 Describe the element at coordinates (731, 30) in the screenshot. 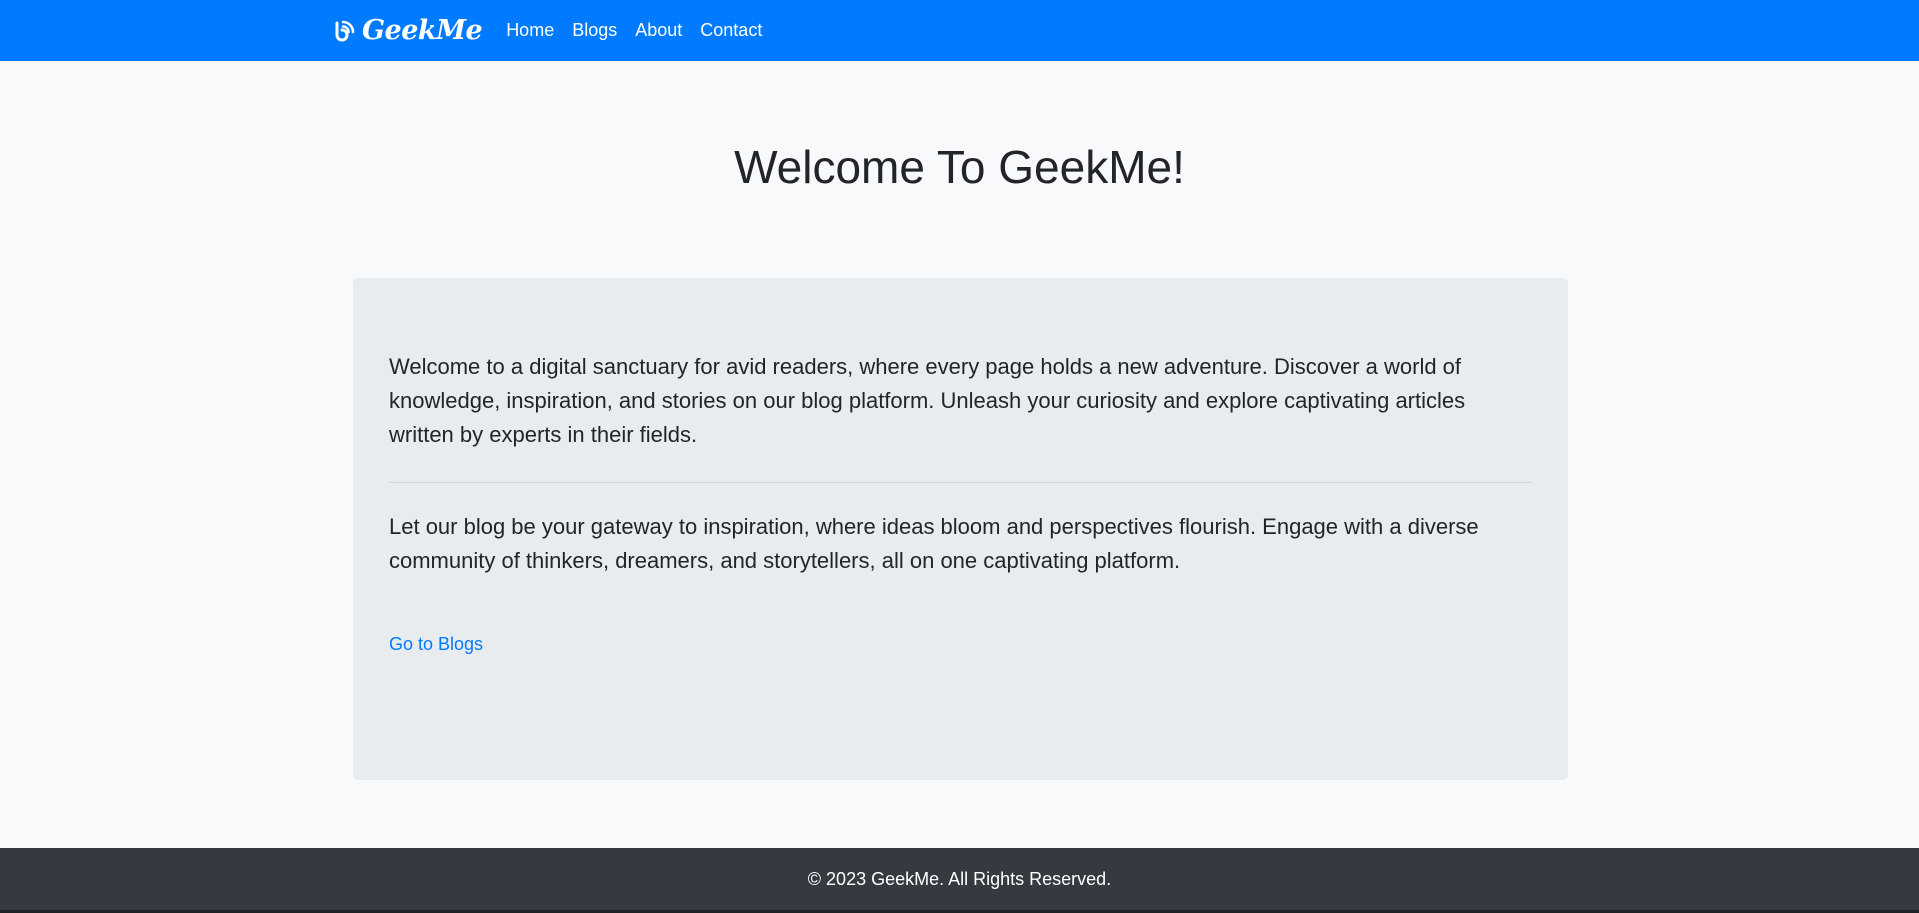

I see `nav-link-contact: Contact` at that location.